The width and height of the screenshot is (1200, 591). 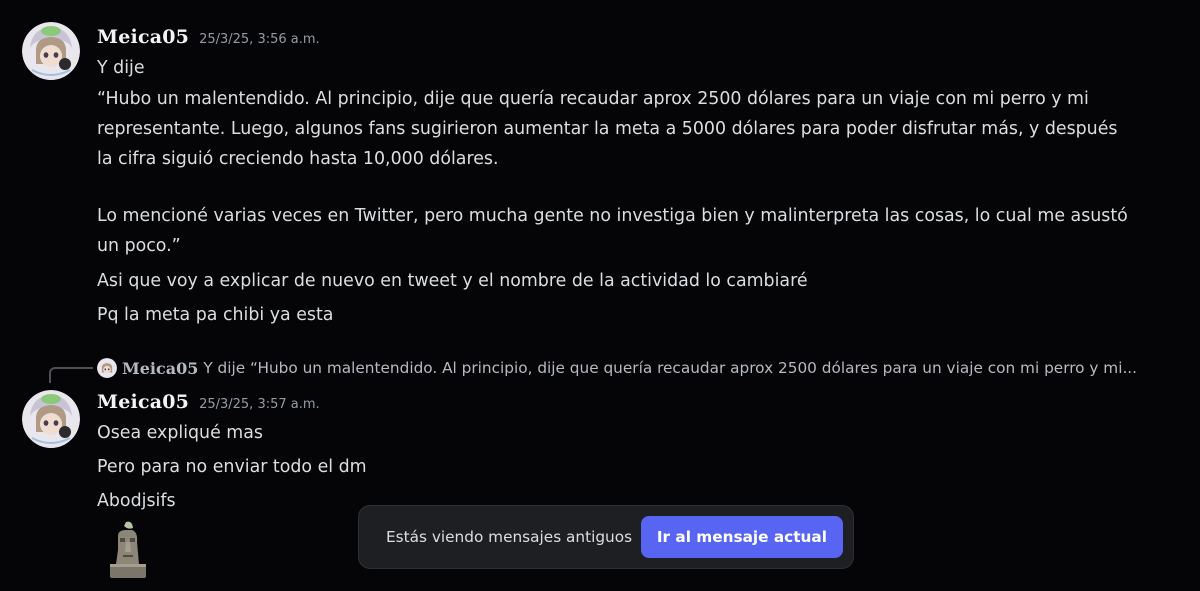 I want to click on message-header: Meica05 25/3/25, 3:56 a.m., so click(x=208, y=38).